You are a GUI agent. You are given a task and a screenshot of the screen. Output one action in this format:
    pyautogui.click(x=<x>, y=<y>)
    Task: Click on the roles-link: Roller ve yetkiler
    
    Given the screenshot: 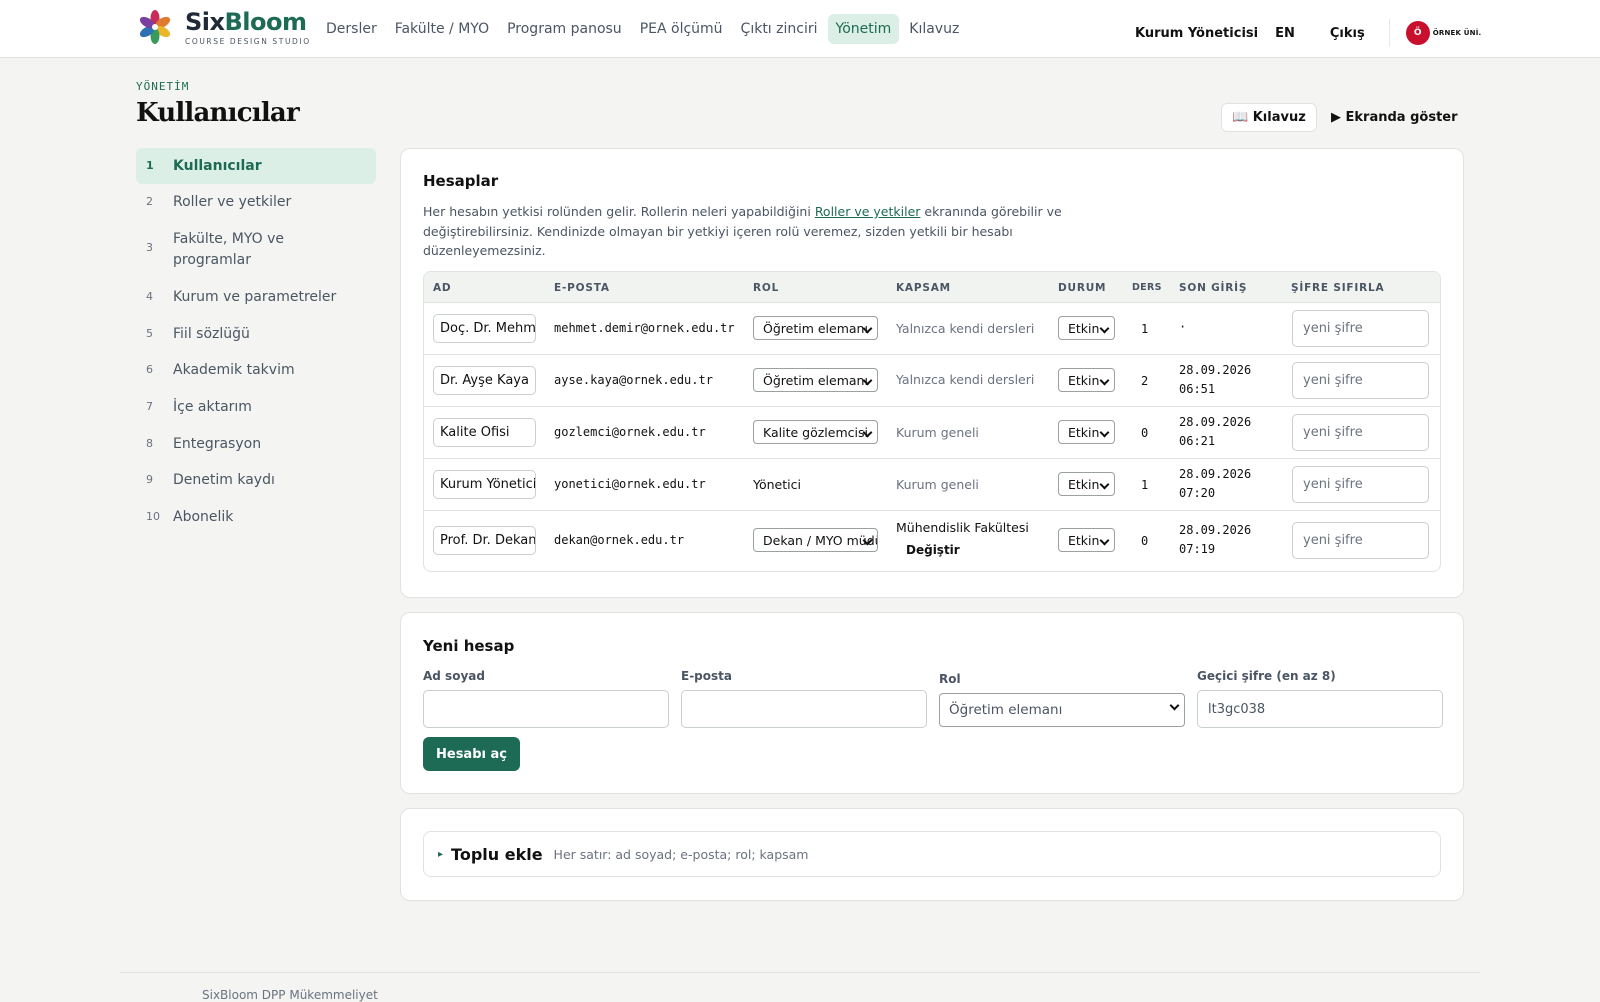 What is the action you would take?
    pyautogui.click(x=868, y=211)
    